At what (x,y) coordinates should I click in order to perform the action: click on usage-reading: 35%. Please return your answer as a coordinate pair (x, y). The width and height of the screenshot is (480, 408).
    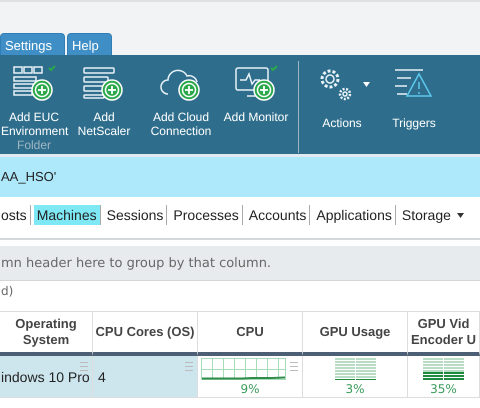
    Looking at the image, I should click on (443, 389).